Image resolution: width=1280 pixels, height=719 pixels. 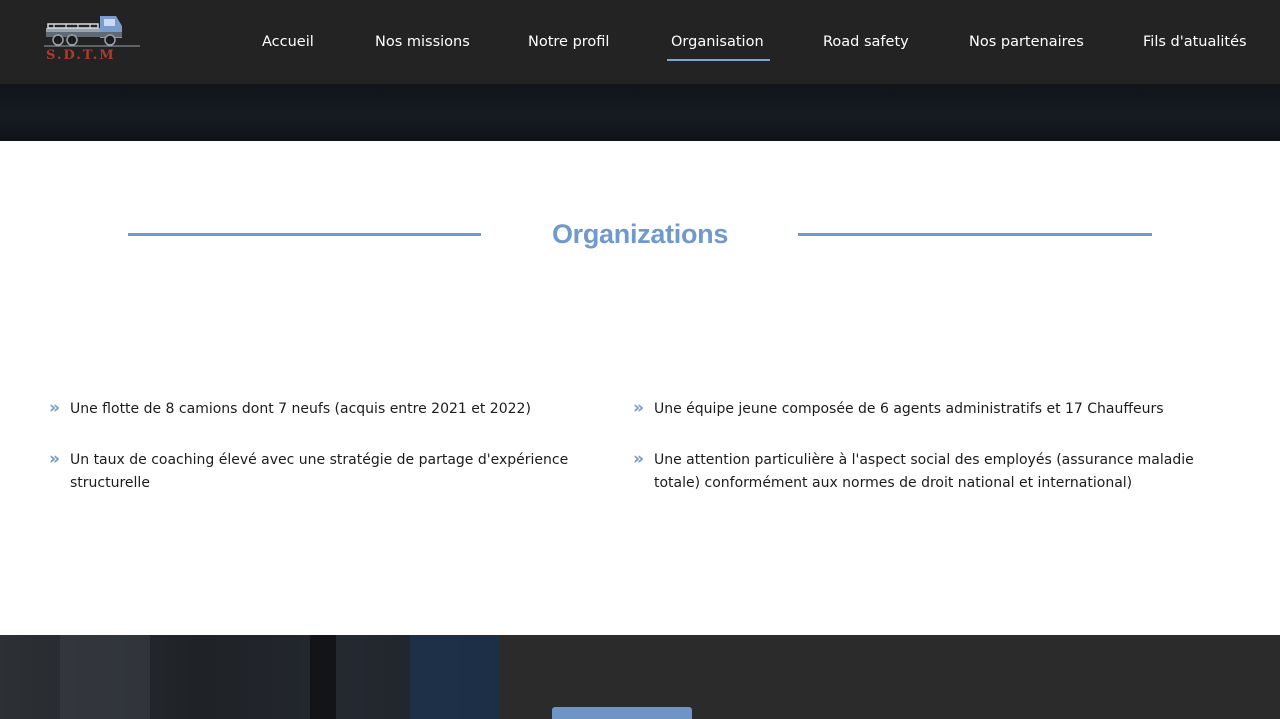 What do you see at coordinates (975, 234) in the screenshot?
I see `title-divider-right` at bounding box center [975, 234].